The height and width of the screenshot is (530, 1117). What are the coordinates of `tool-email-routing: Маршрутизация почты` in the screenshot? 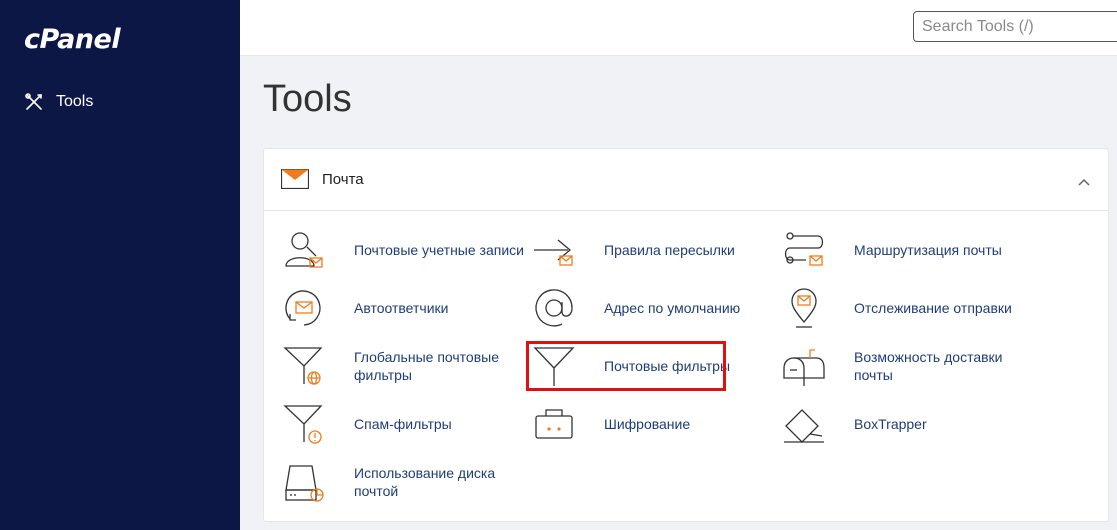 It's located at (891, 250).